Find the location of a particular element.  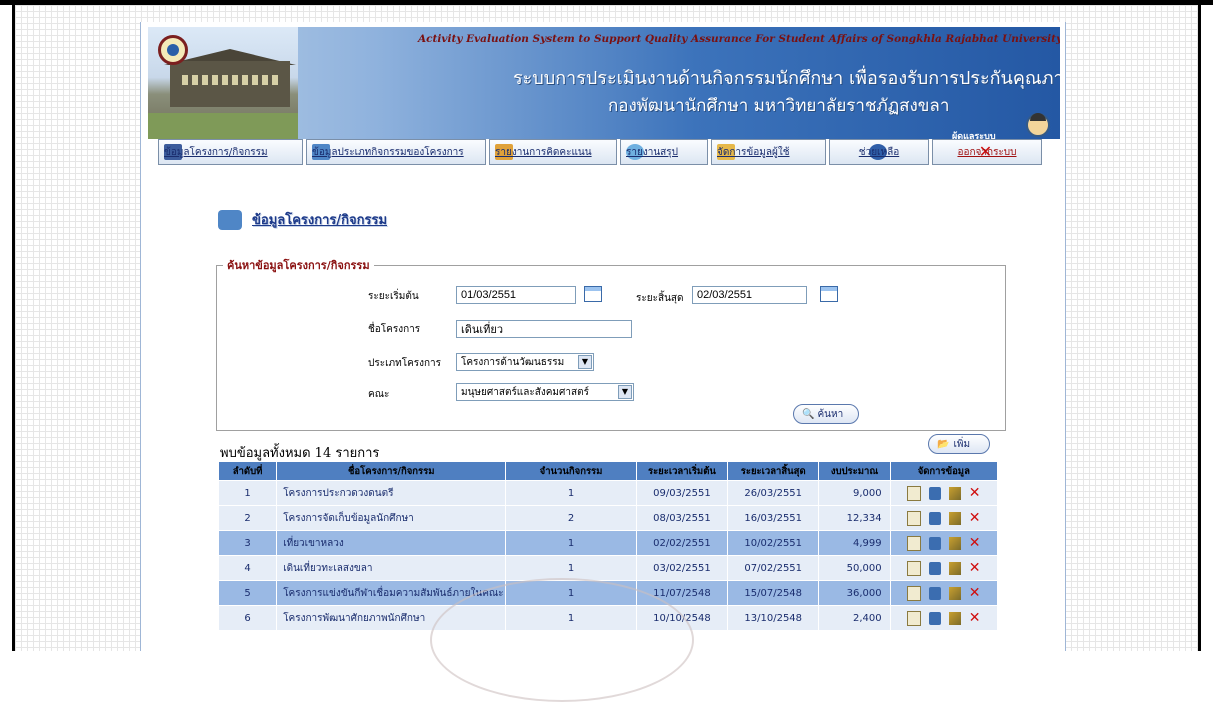

menu-summary-report: รายงานสรุป is located at coordinates (664, 152).